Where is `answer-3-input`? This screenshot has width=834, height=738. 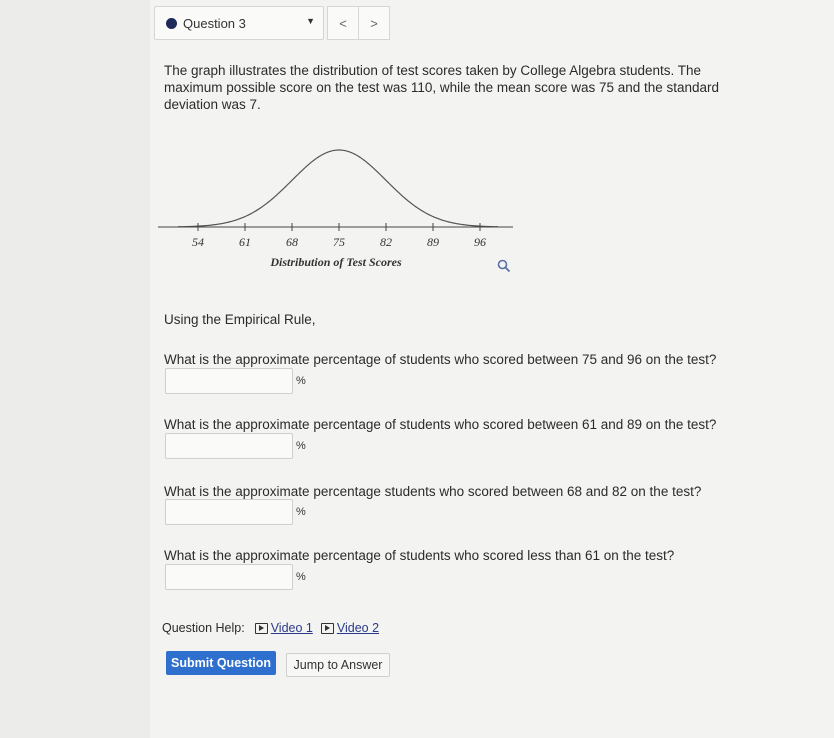 answer-3-input is located at coordinates (229, 512).